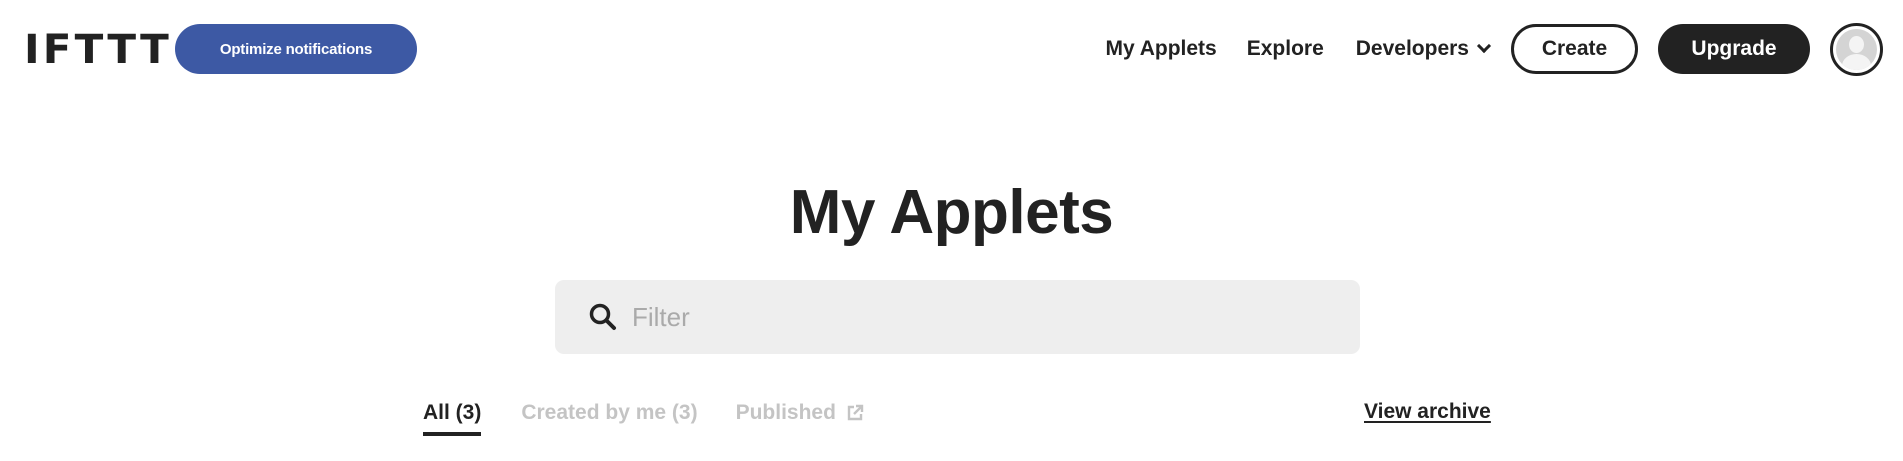 The height and width of the screenshot is (461, 1903). I want to click on avatar-body-shape, so click(1856, 61).